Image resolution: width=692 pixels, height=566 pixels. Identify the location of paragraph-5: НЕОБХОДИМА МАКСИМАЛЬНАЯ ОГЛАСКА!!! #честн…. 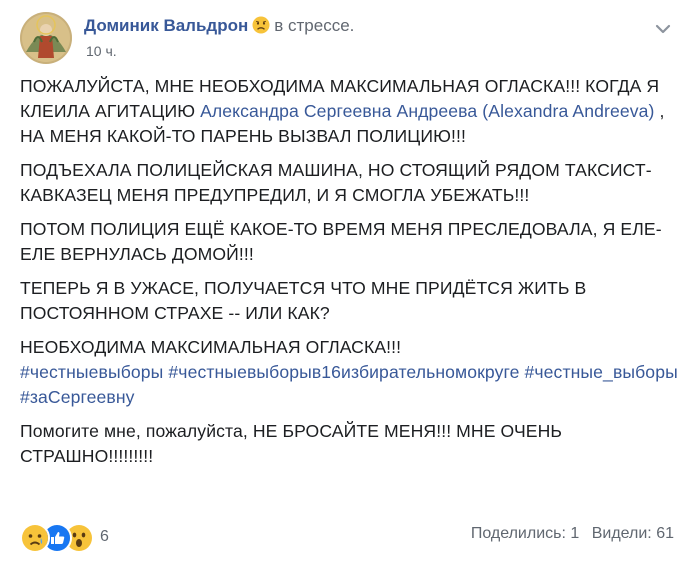
(349, 372).